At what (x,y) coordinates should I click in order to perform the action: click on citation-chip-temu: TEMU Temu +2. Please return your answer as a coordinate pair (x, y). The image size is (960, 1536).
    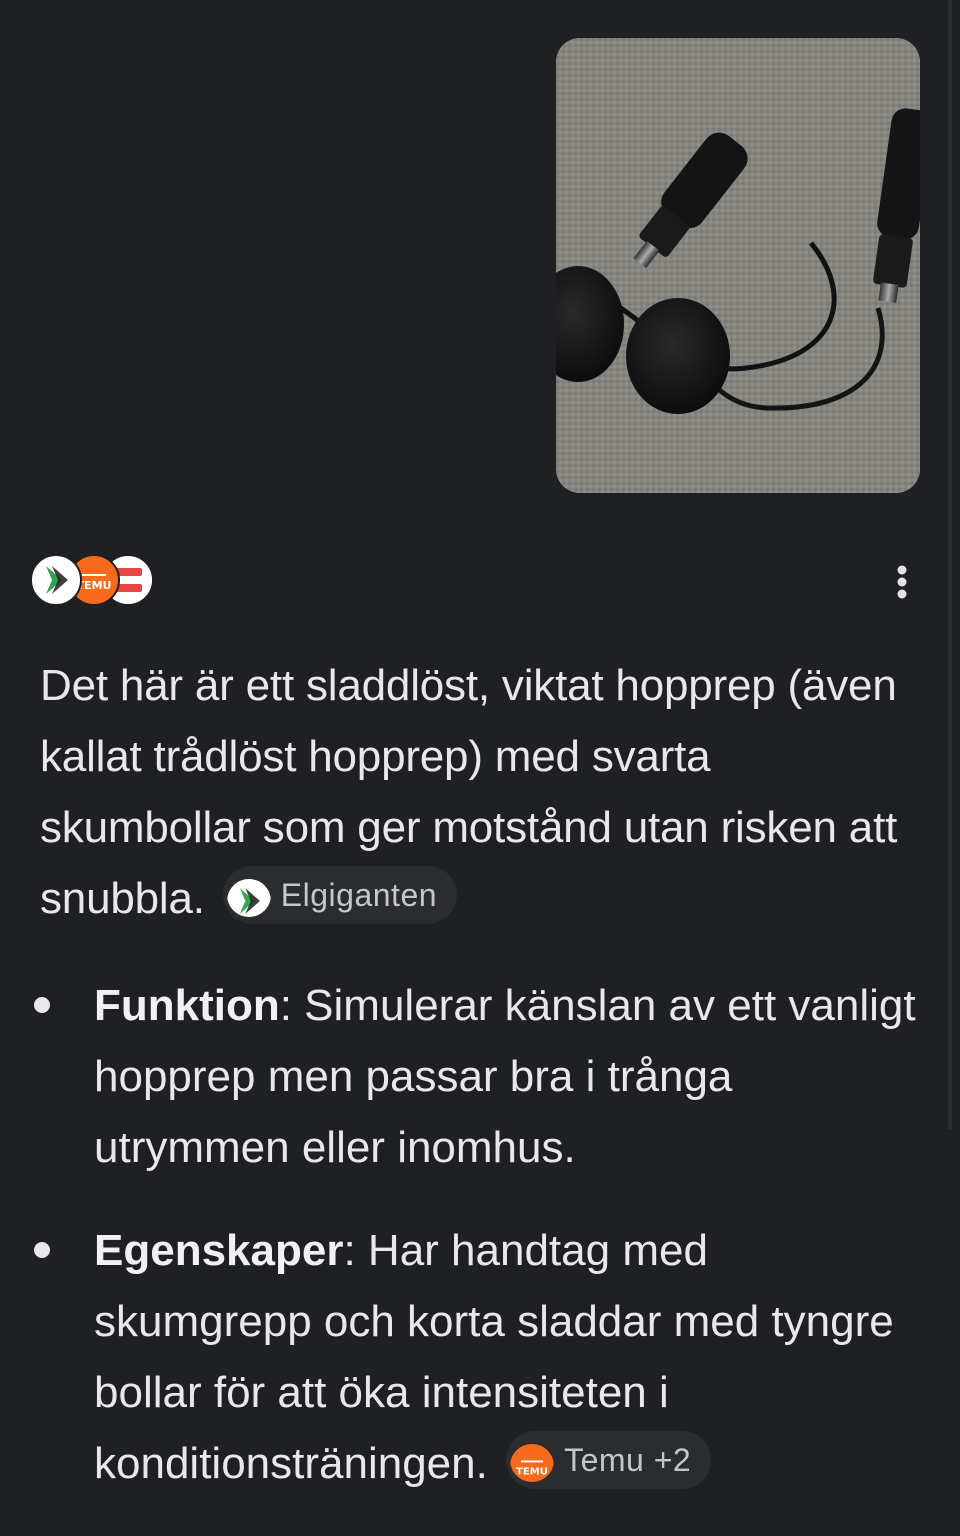
    Looking at the image, I should click on (609, 1460).